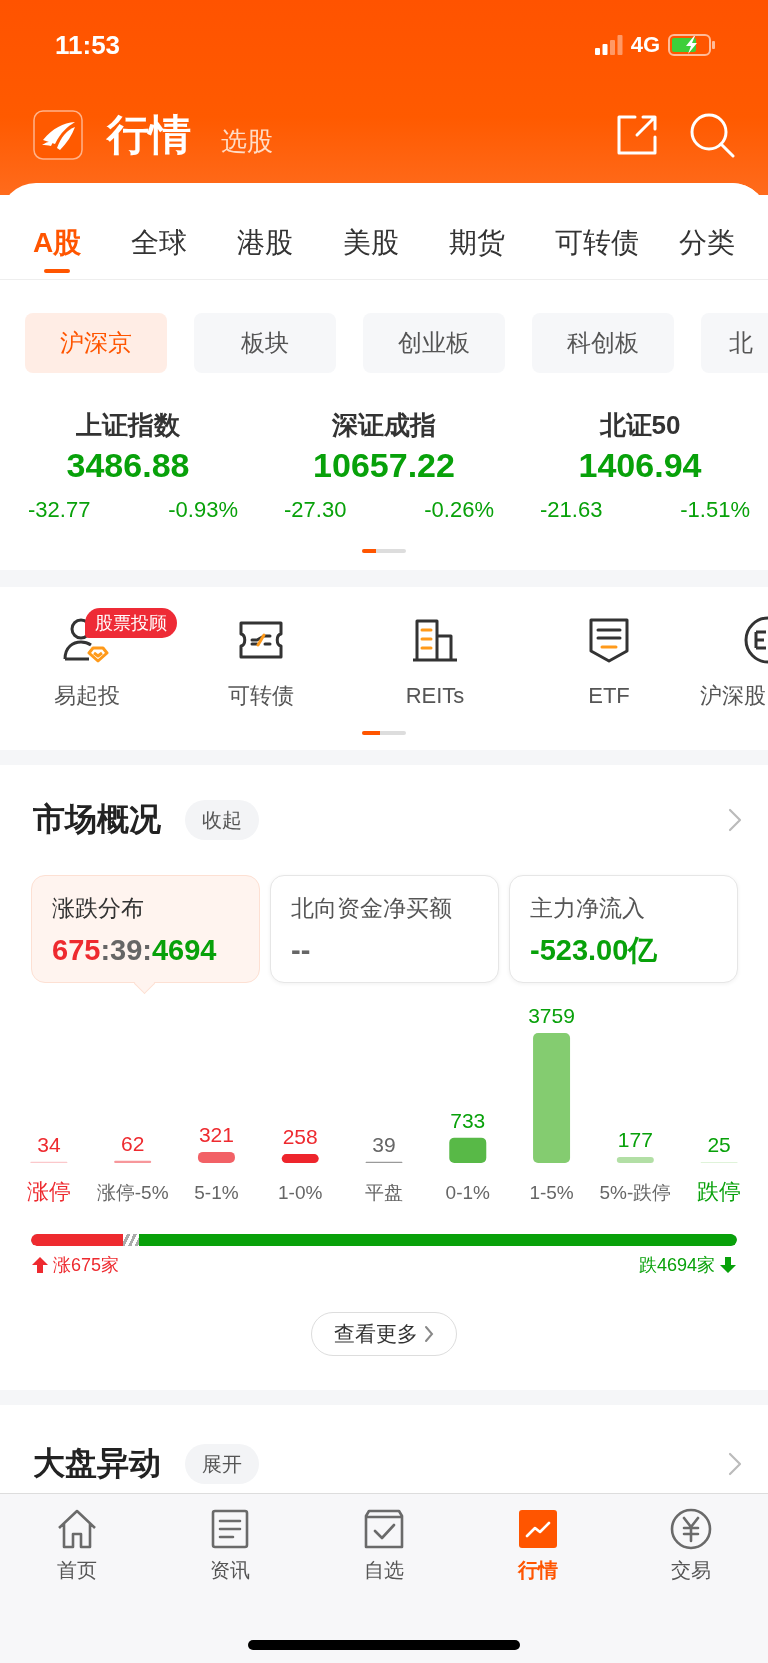 The height and width of the screenshot is (1663, 768). What do you see at coordinates (222, 1464) in the screenshot?
I see `toggle-button: 展开` at bounding box center [222, 1464].